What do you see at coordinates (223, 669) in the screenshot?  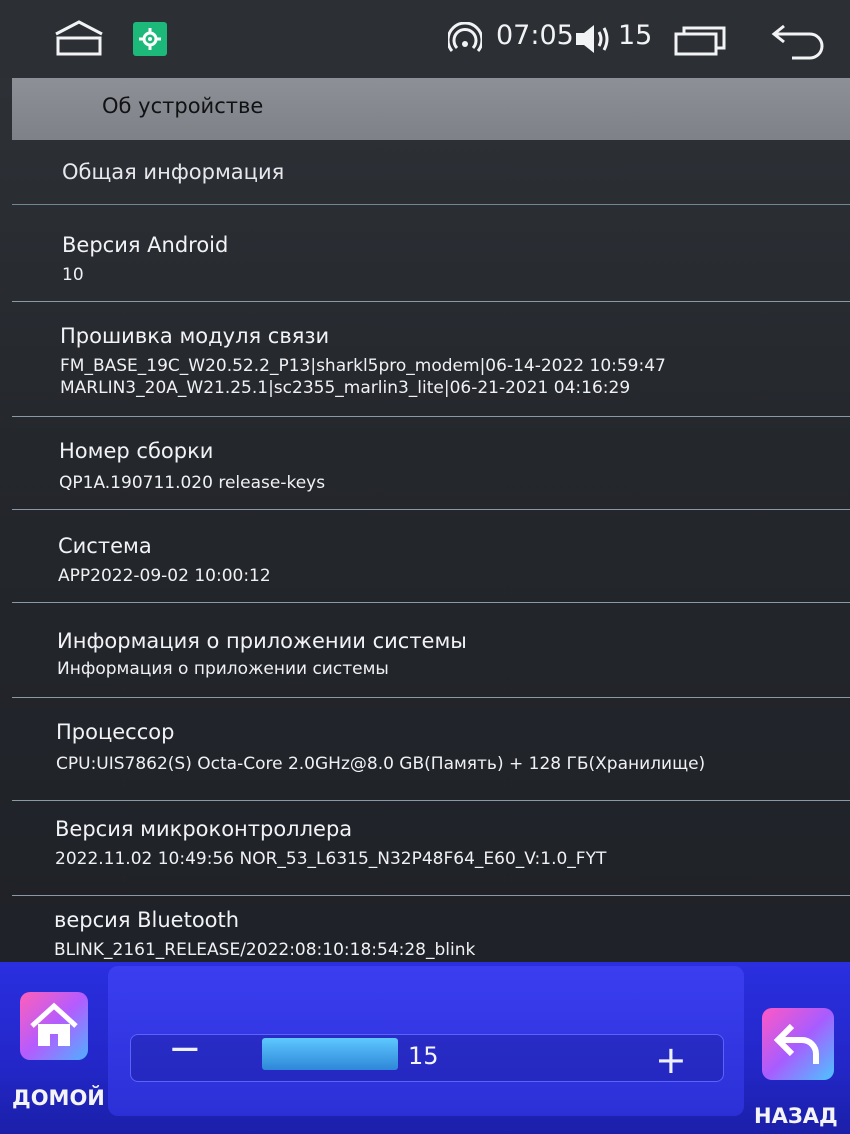 I see `item-value: Информация о приложении системы` at bounding box center [223, 669].